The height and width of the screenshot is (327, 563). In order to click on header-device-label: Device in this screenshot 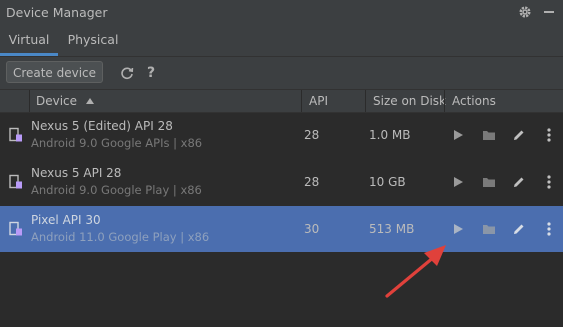, I will do `click(57, 101)`.